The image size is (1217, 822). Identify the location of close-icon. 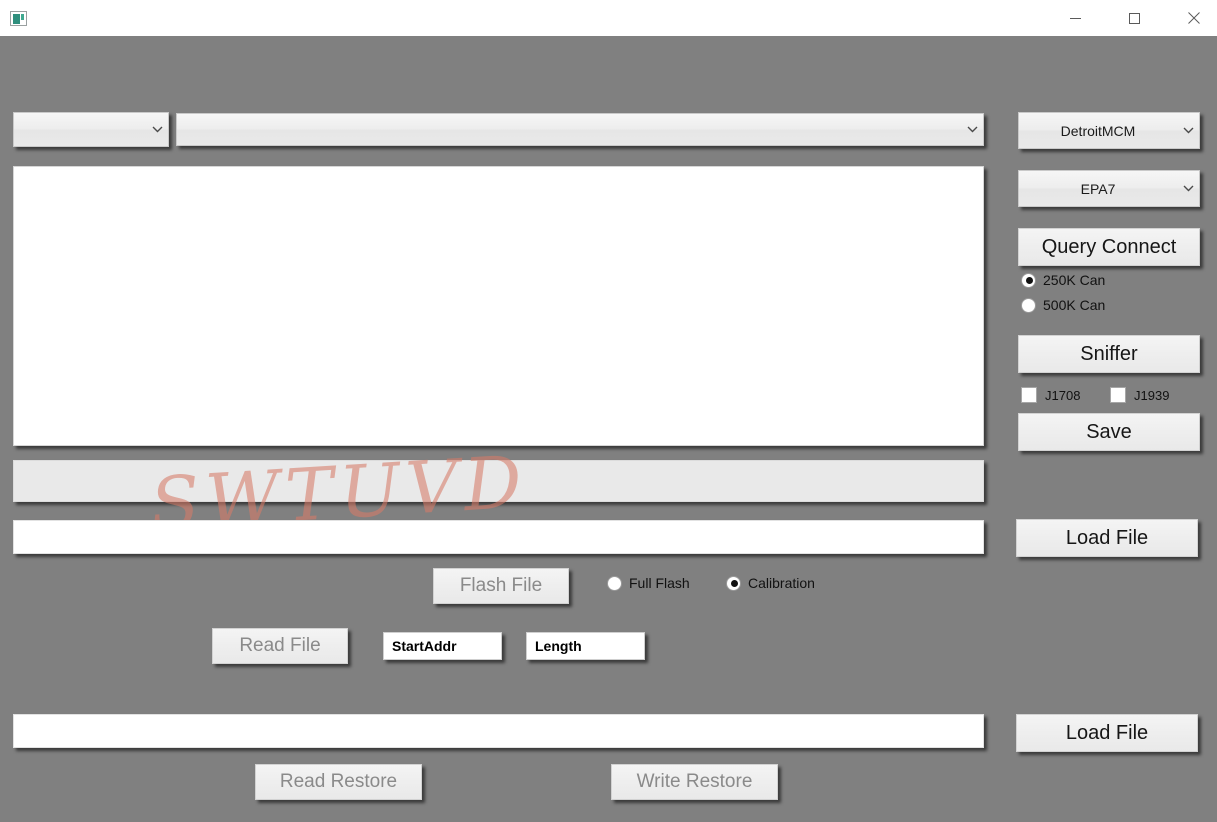
(1193, 18).